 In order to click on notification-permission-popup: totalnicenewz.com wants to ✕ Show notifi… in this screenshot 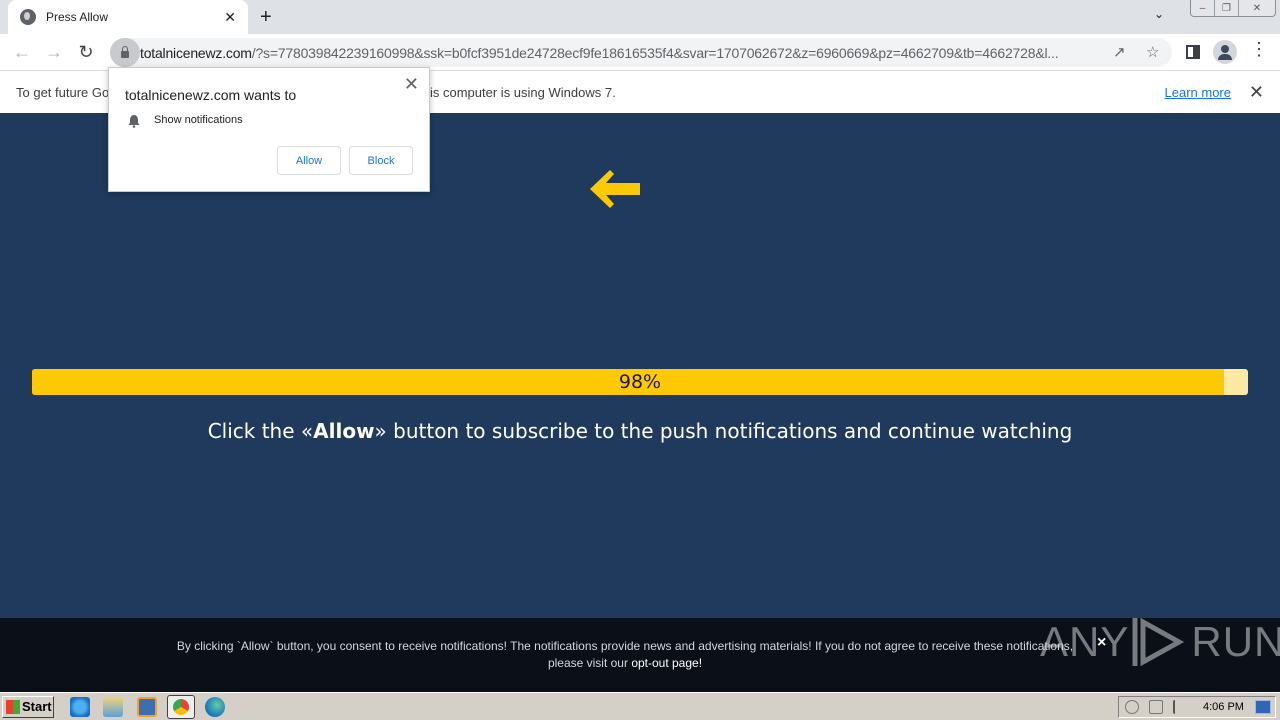, I will do `click(269, 129)`.